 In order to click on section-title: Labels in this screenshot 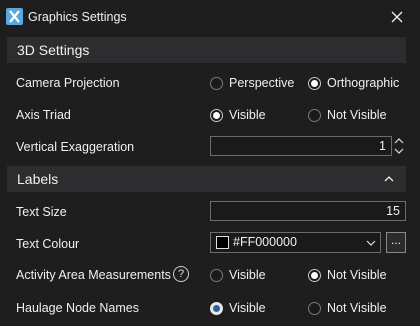, I will do `click(38, 179)`.